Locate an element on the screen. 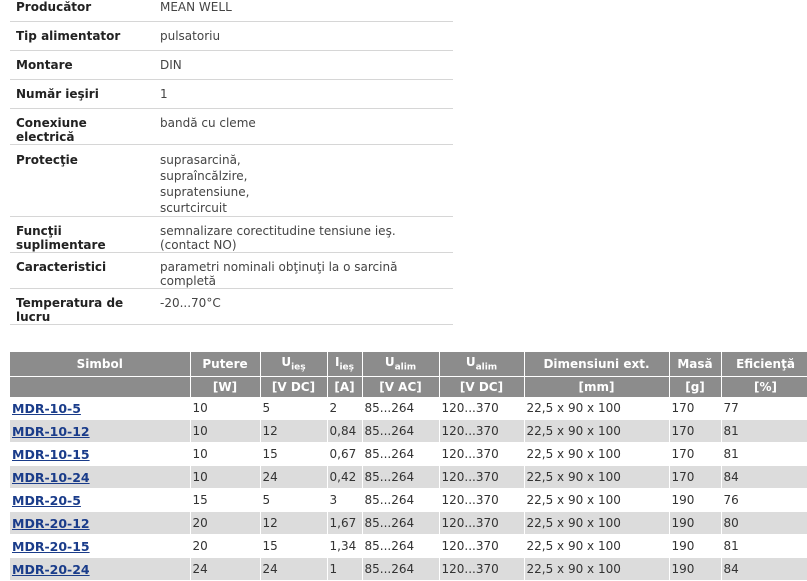 The height and width of the screenshot is (581, 807). unit-cell: [g] is located at coordinates (695, 386).